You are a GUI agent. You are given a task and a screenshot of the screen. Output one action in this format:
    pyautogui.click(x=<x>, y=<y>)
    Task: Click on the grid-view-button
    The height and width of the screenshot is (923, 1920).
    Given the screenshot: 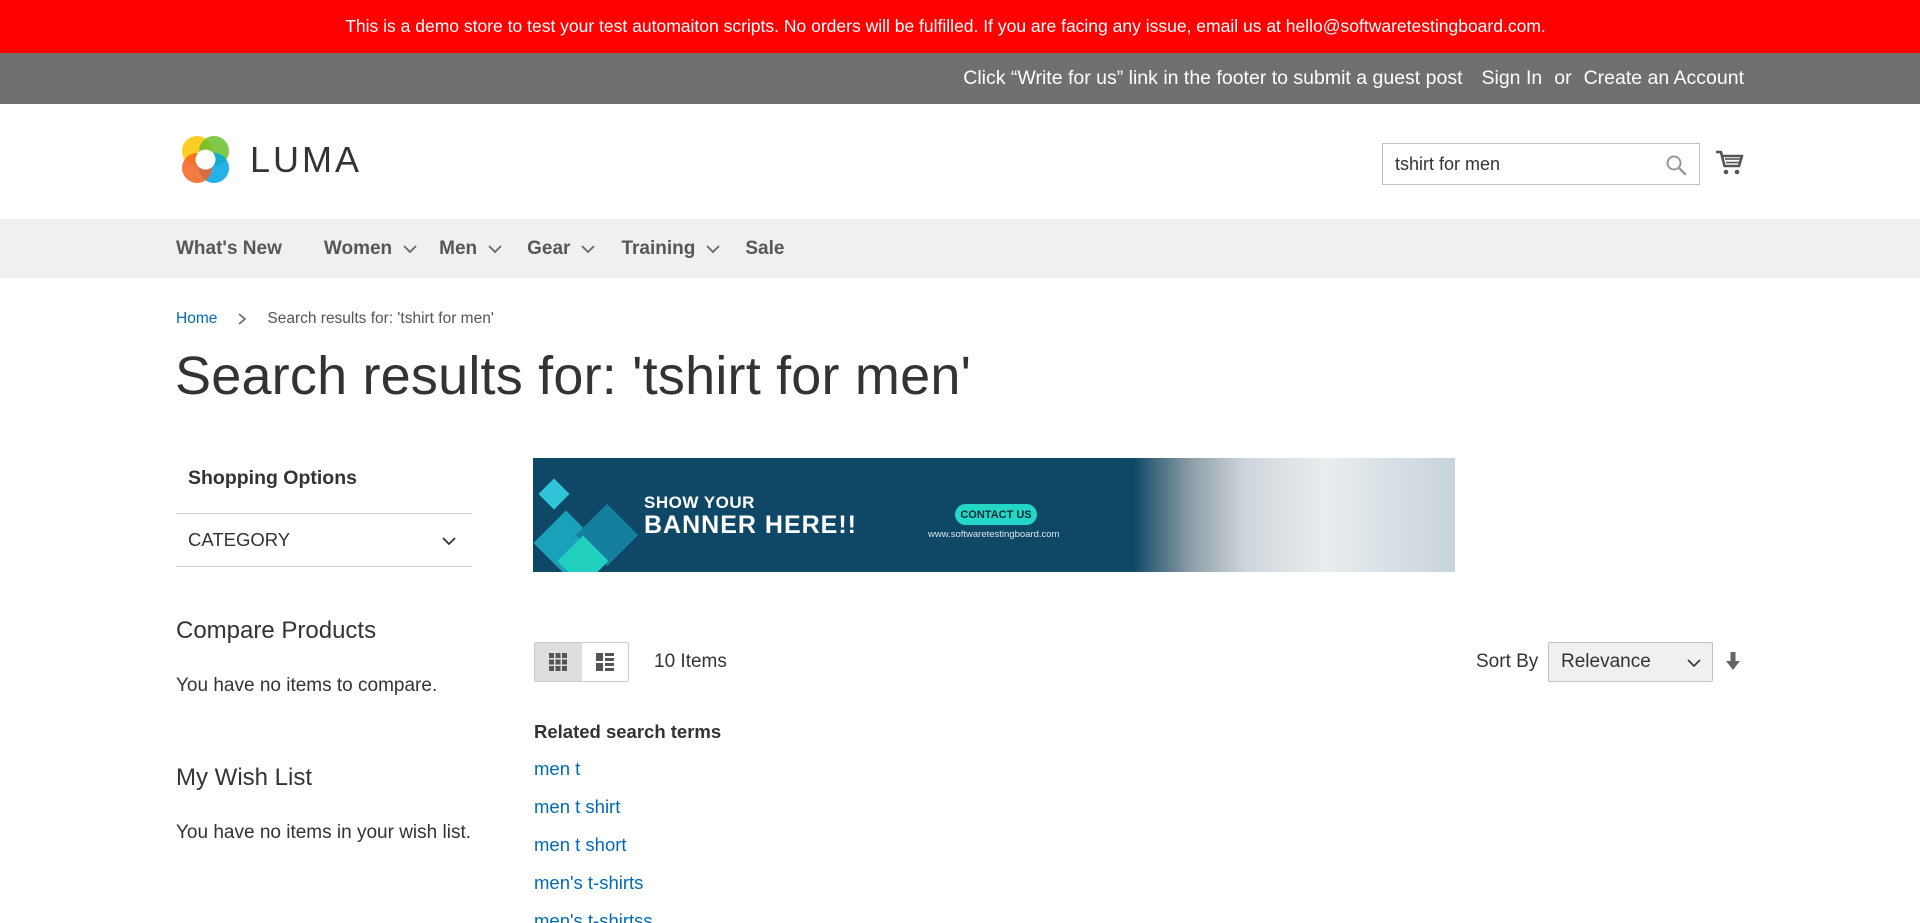 What is the action you would take?
    pyautogui.click(x=558, y=662)
    